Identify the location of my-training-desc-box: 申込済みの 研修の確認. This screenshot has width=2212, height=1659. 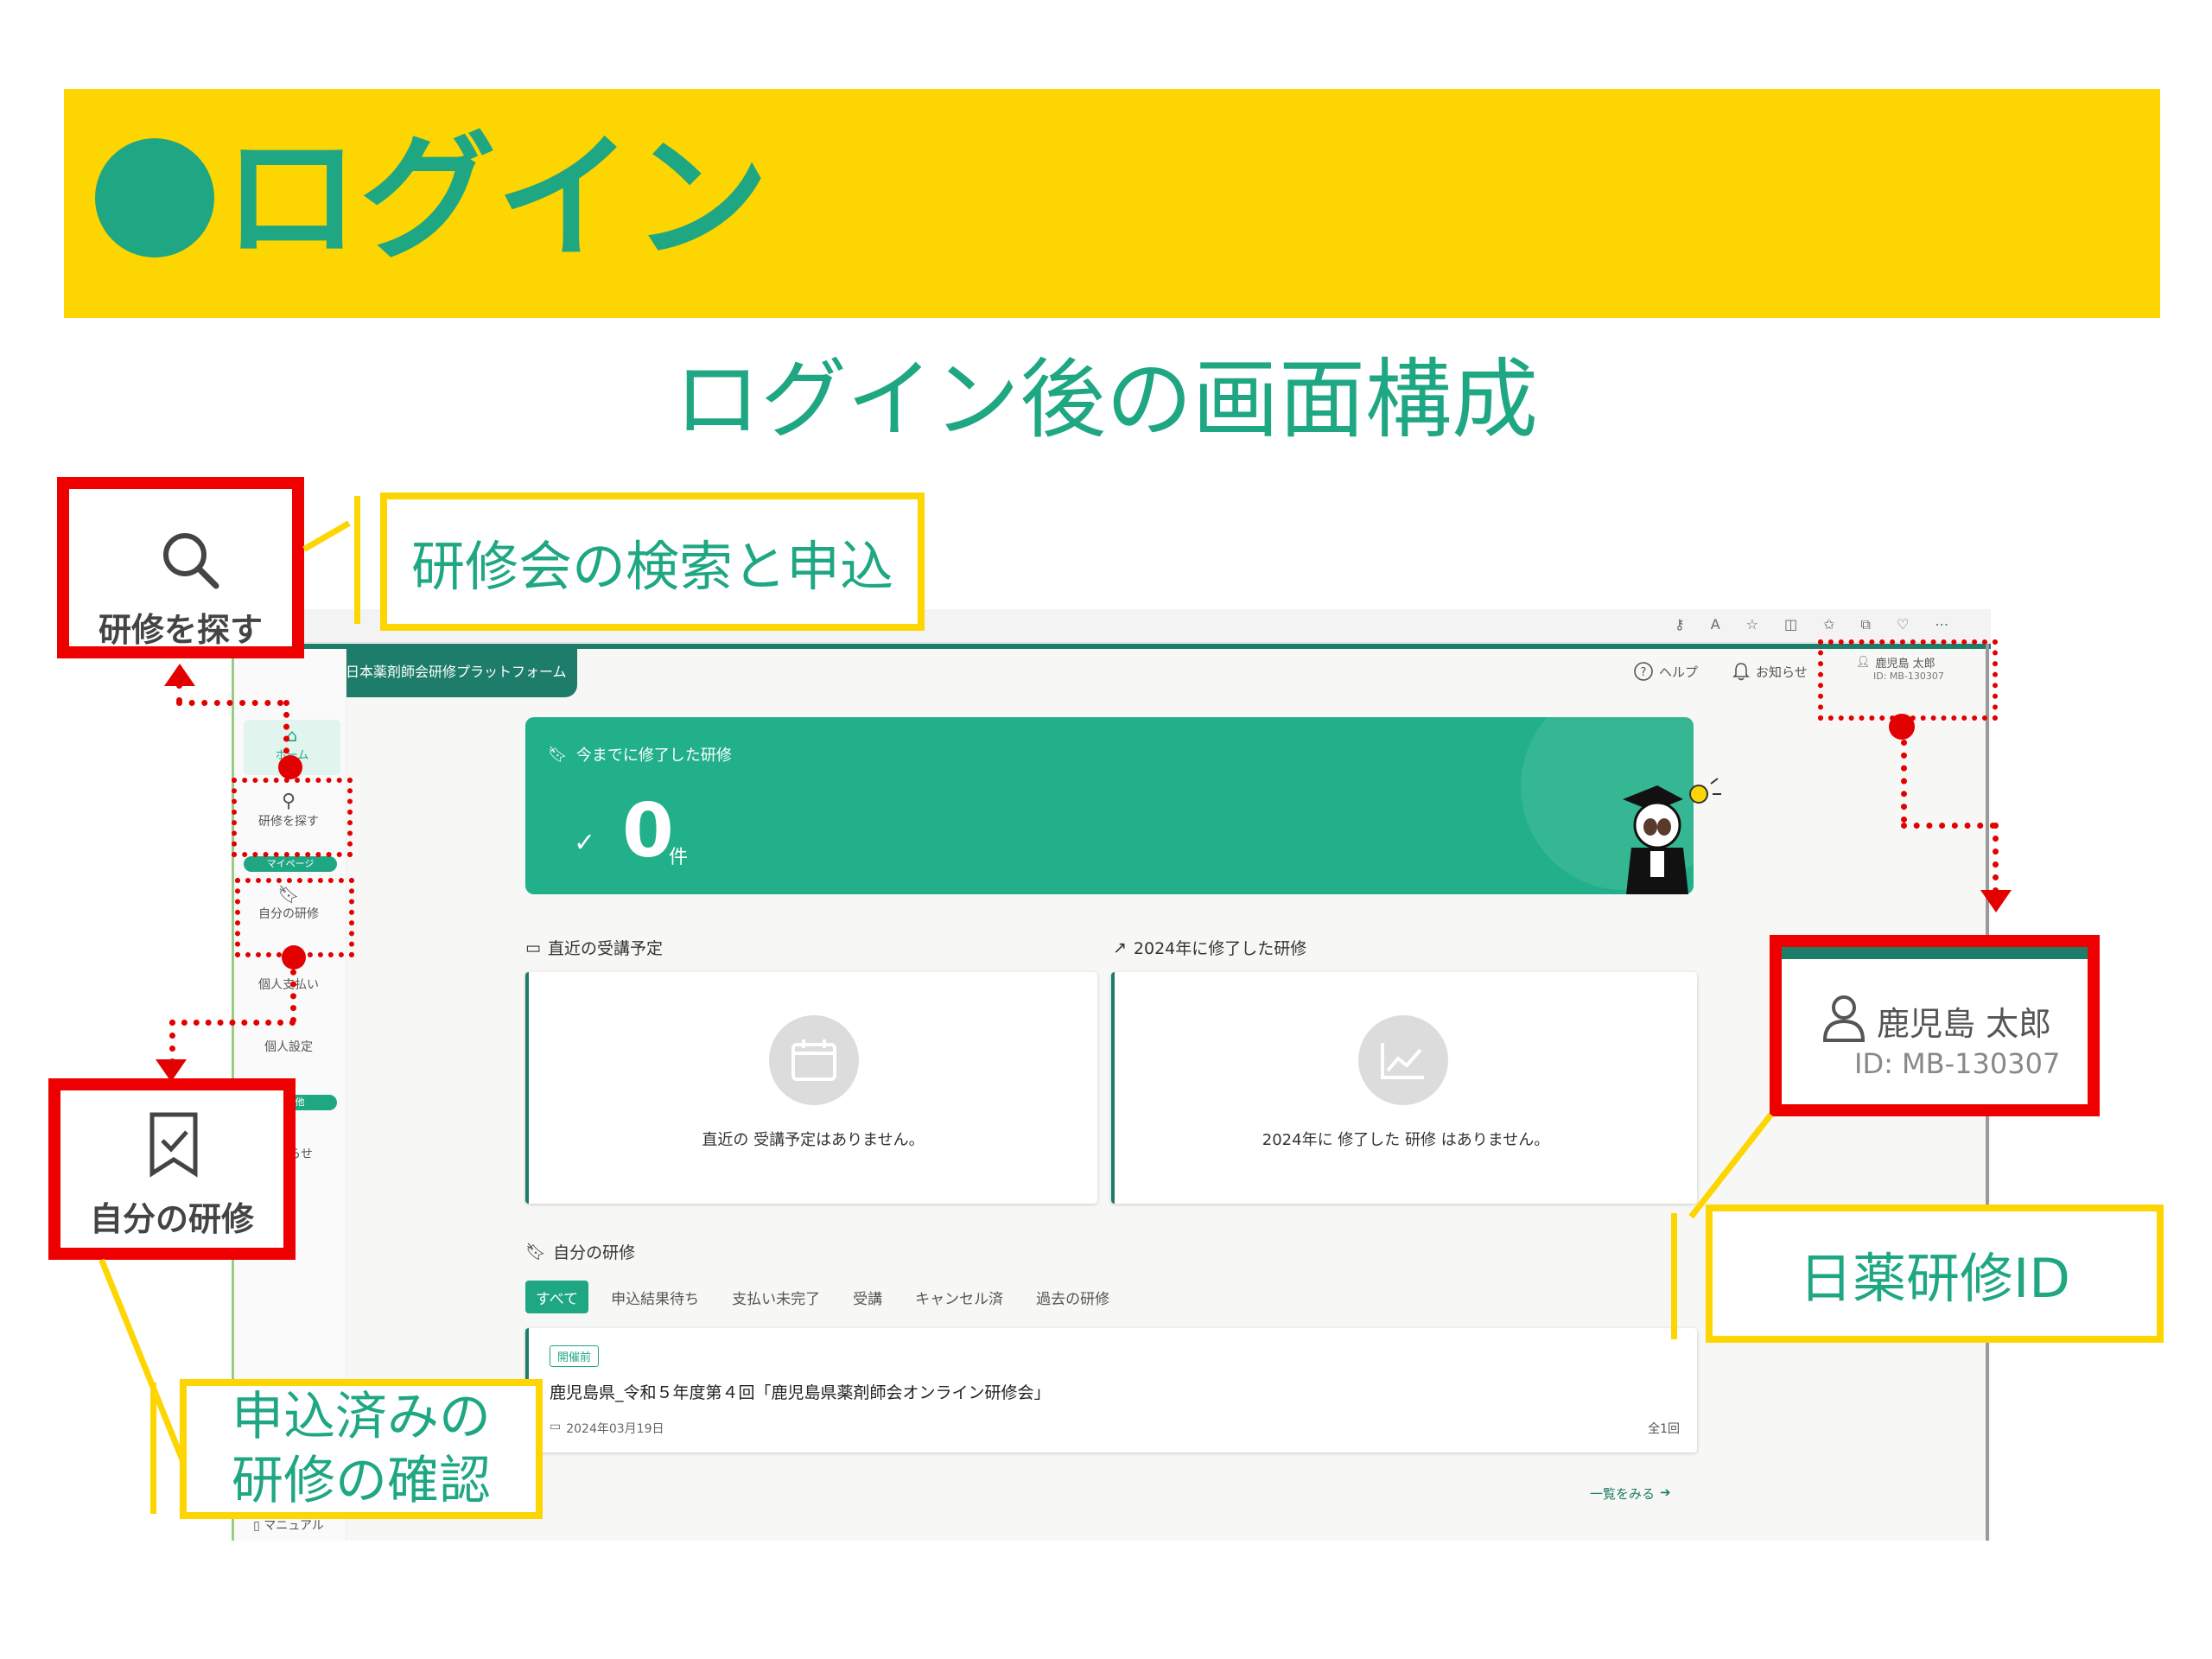
(361, 1449).